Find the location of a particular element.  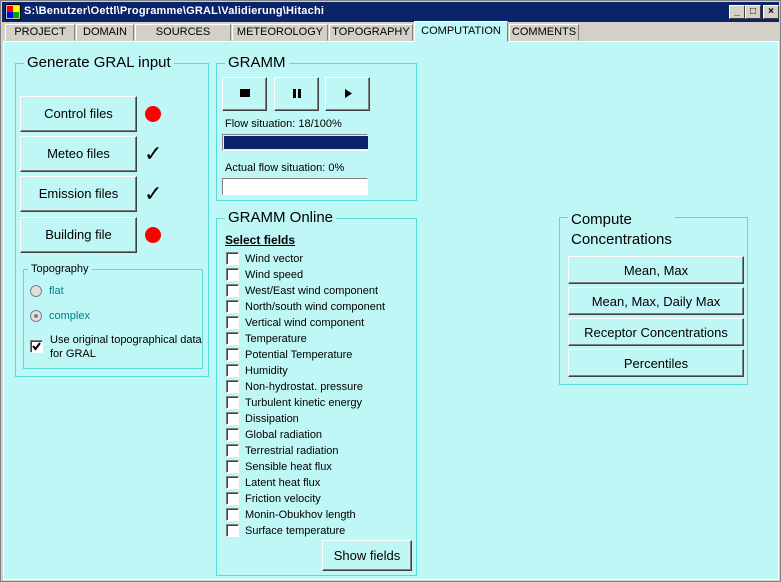

field-label: West/East wind component is located at coordinates (312, 291).